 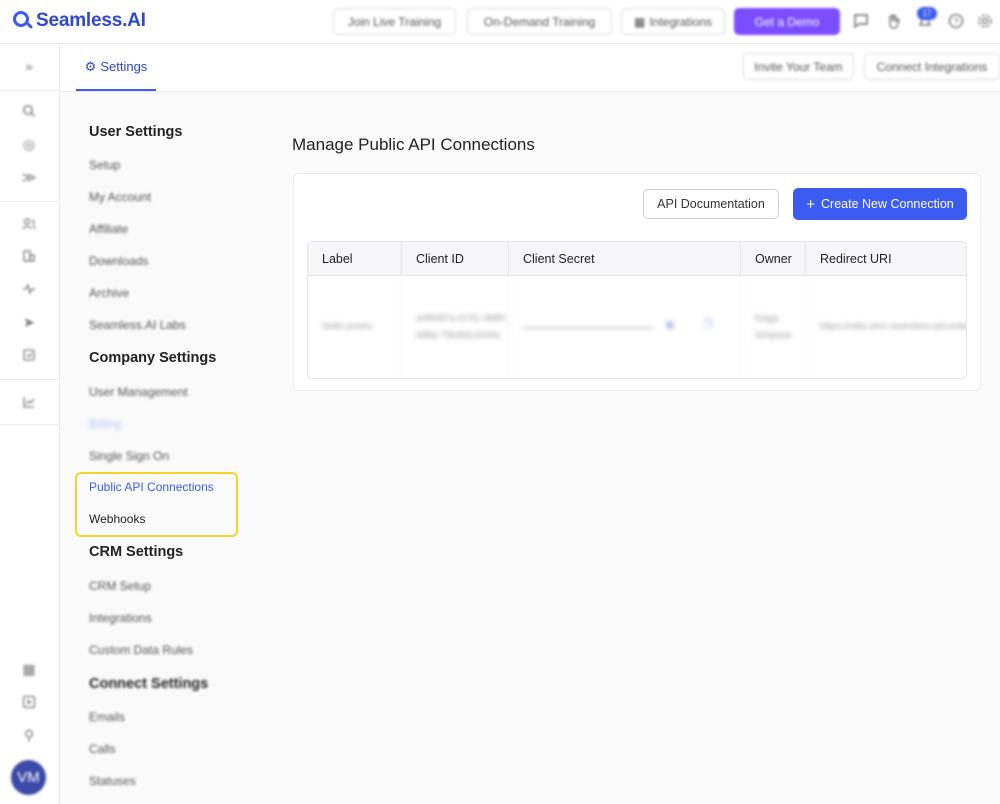 What do you see at coordinates (927, 13) in the screenshot?
I see `notification-count-badge: 17` at bounding box center [927, 13].